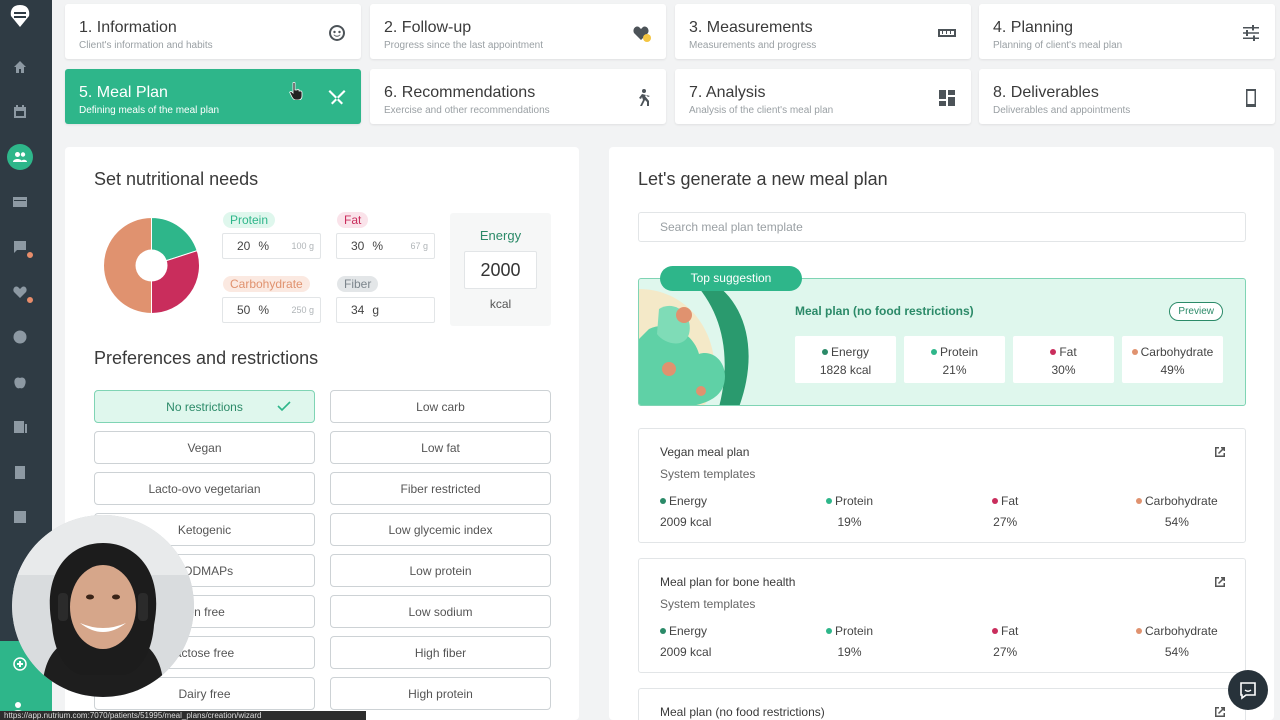  I want to click on energy-box: Energy 2000 kcal, so click(500, 269).